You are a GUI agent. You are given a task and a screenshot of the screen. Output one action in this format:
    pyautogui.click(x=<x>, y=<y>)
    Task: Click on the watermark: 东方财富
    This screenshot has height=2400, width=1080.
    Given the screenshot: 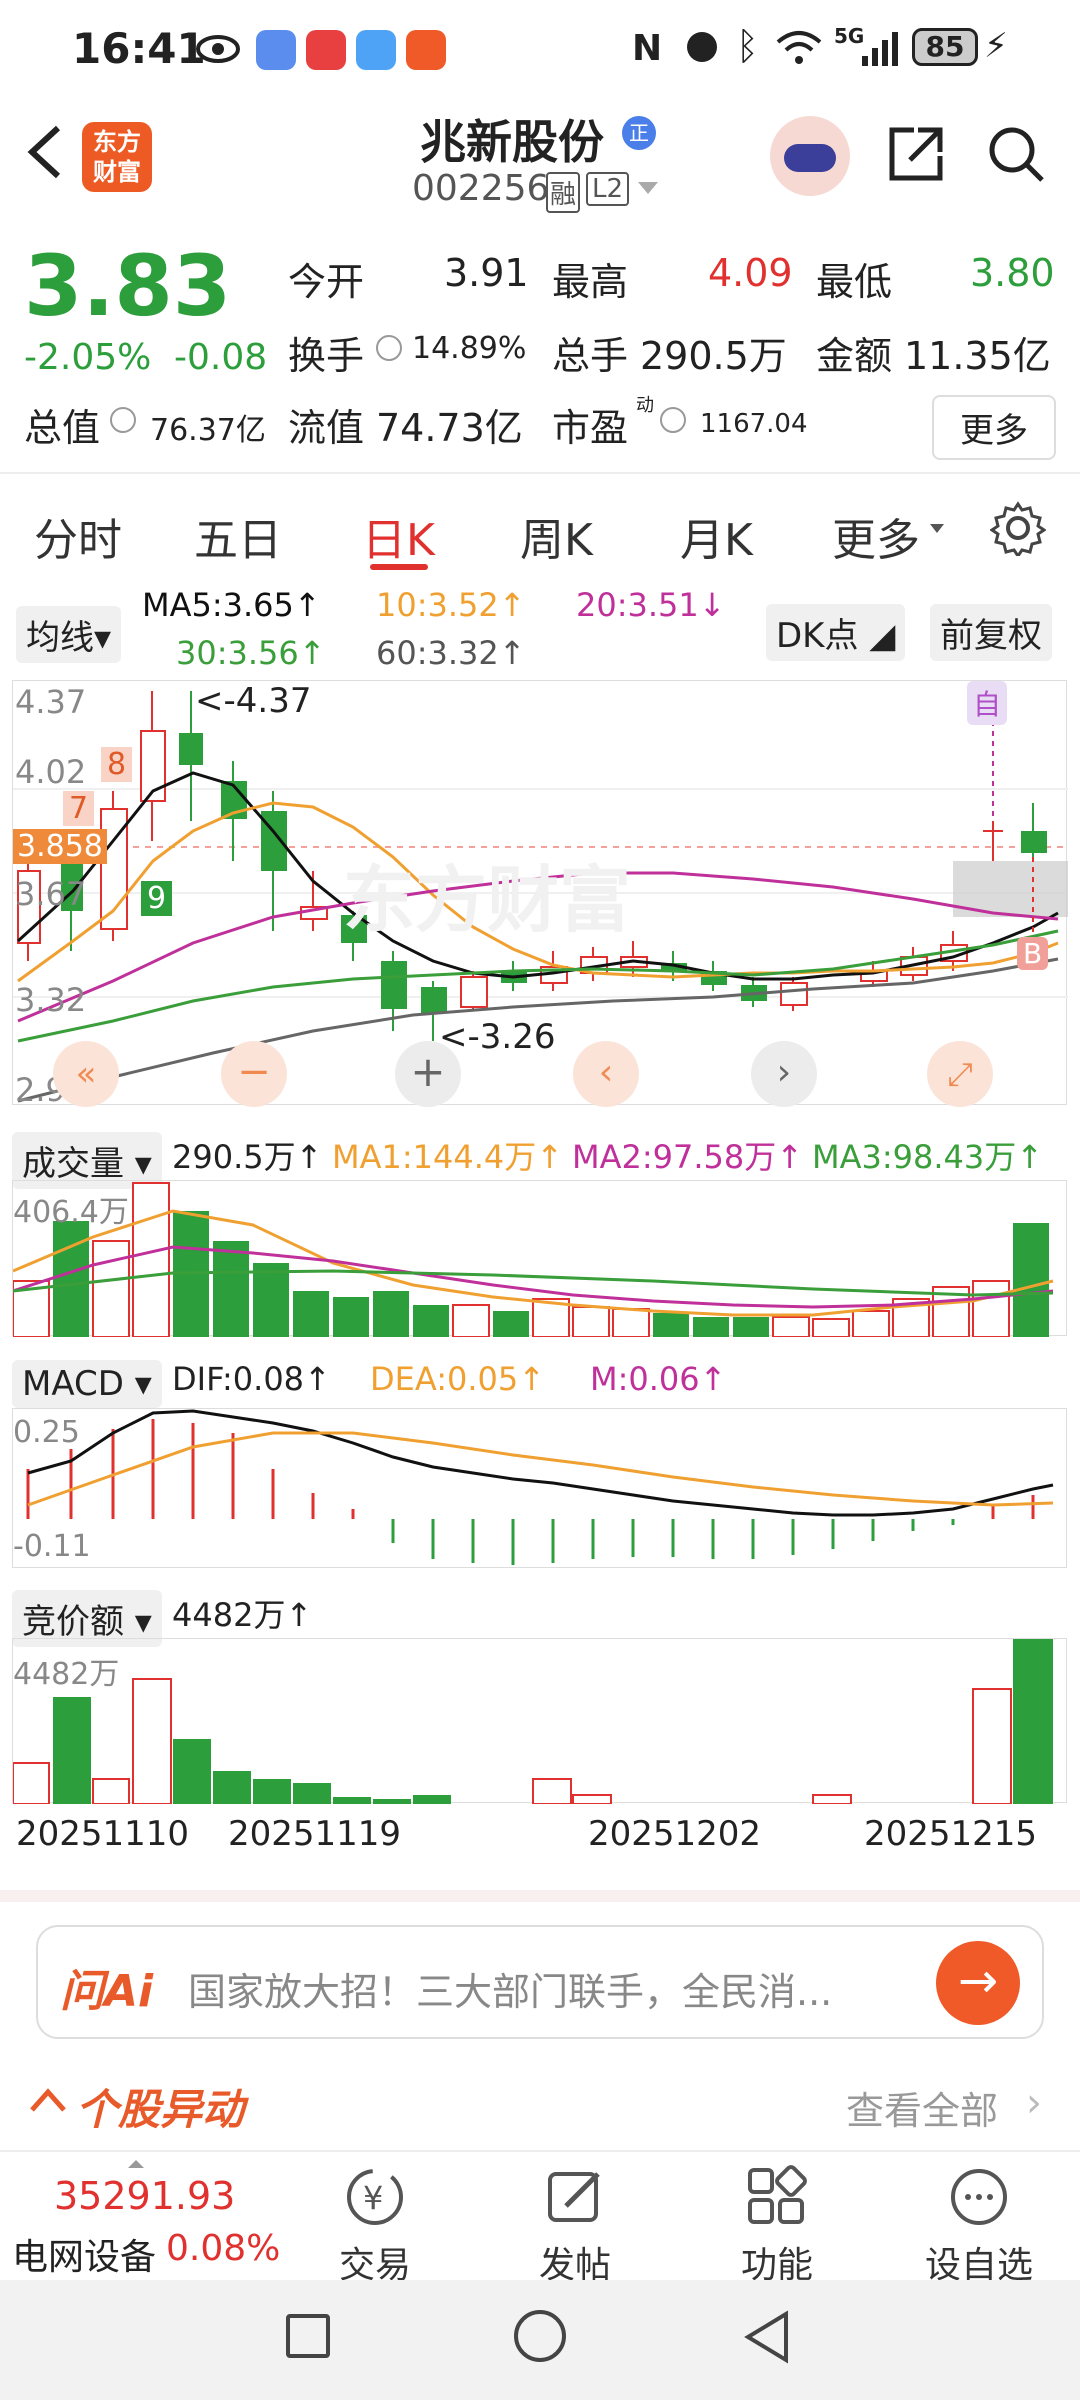 What is the action you would take?
    pyautogui.click(x=487, y=900)
    